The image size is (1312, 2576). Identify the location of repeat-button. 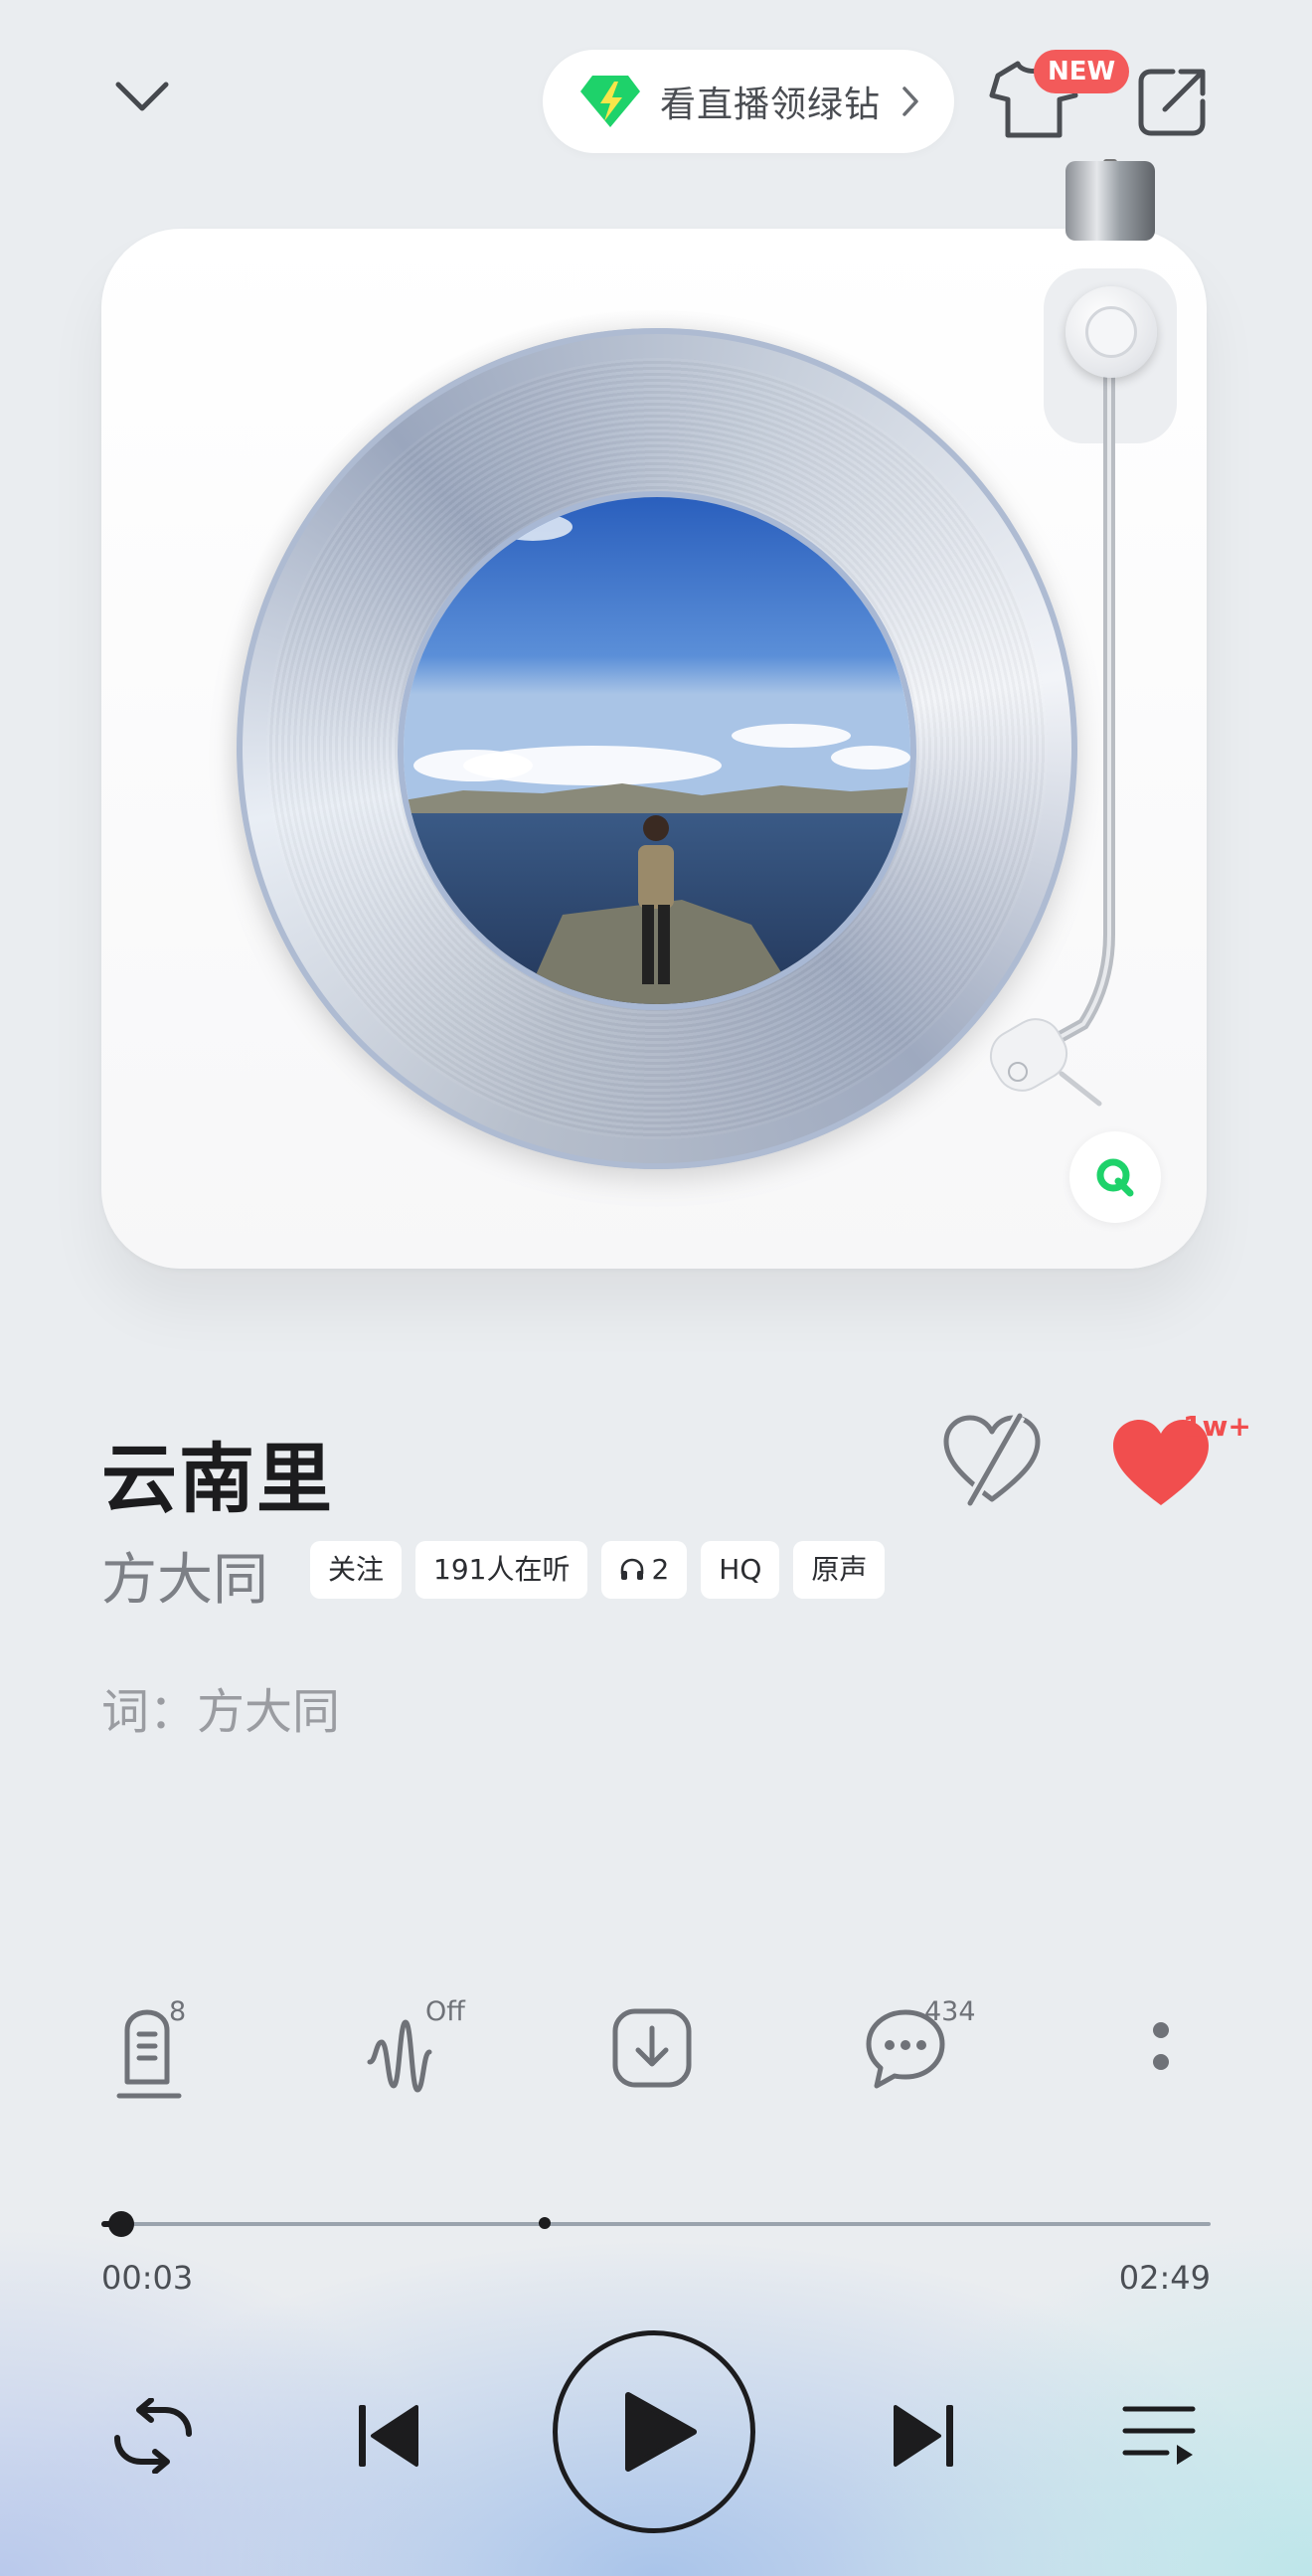
(153, 2436).